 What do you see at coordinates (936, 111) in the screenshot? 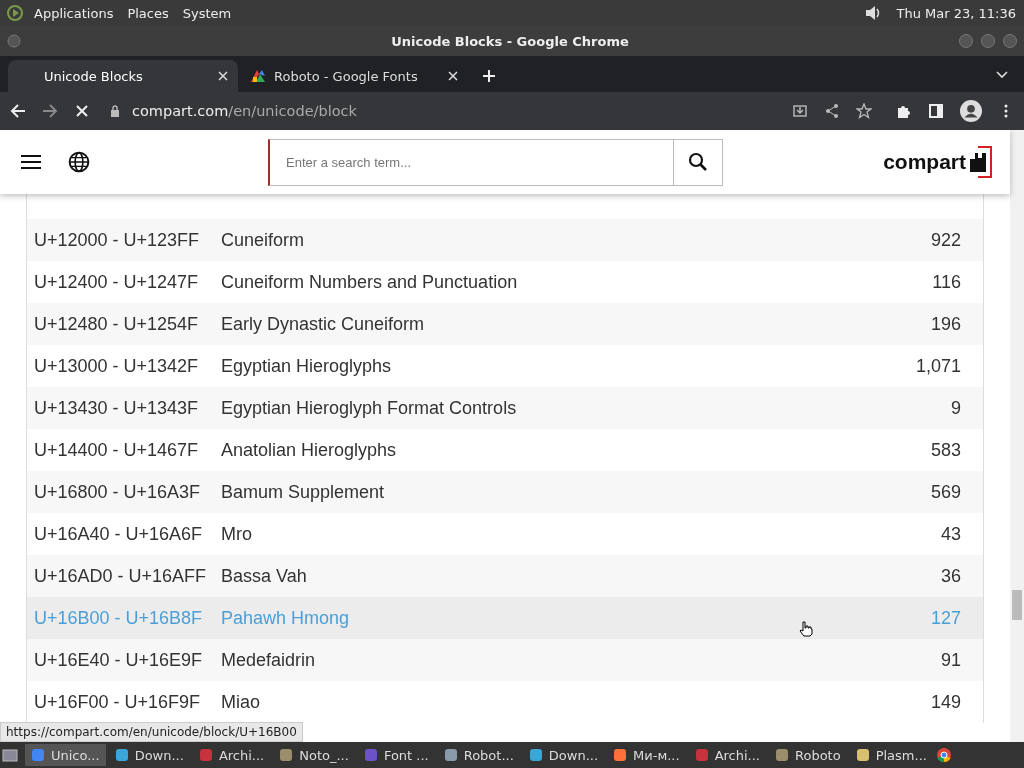
I see `side-panel-icon` at bounding box center [936, 111].